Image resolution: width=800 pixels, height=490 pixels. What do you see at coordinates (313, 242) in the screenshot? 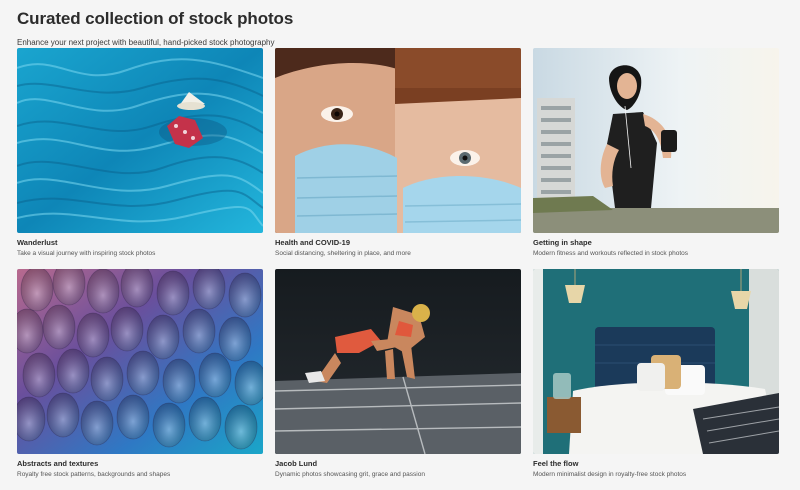
I see `collection-title: Health and COVID-19` at bounding box center [313, 242].